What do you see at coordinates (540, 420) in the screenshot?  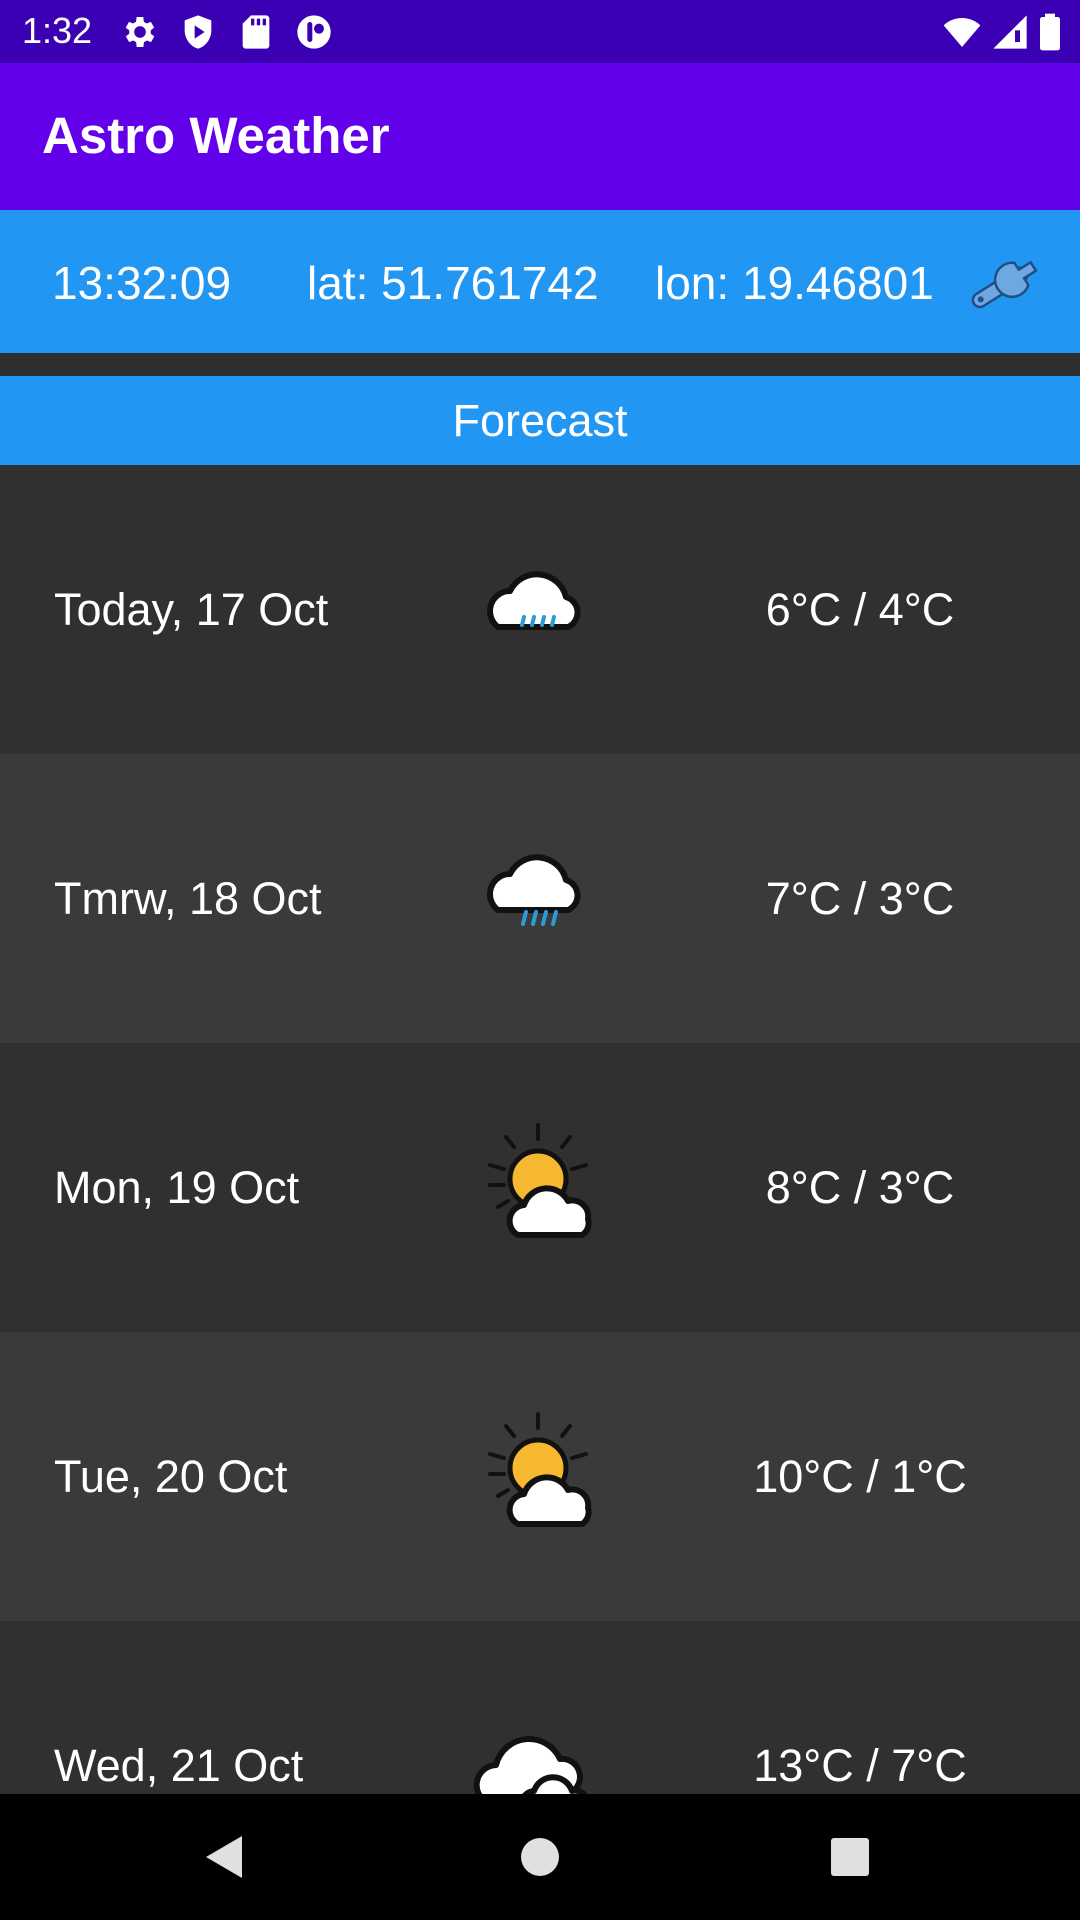 I see `forecast-header: Forecast` at bounding box center [540, 420].